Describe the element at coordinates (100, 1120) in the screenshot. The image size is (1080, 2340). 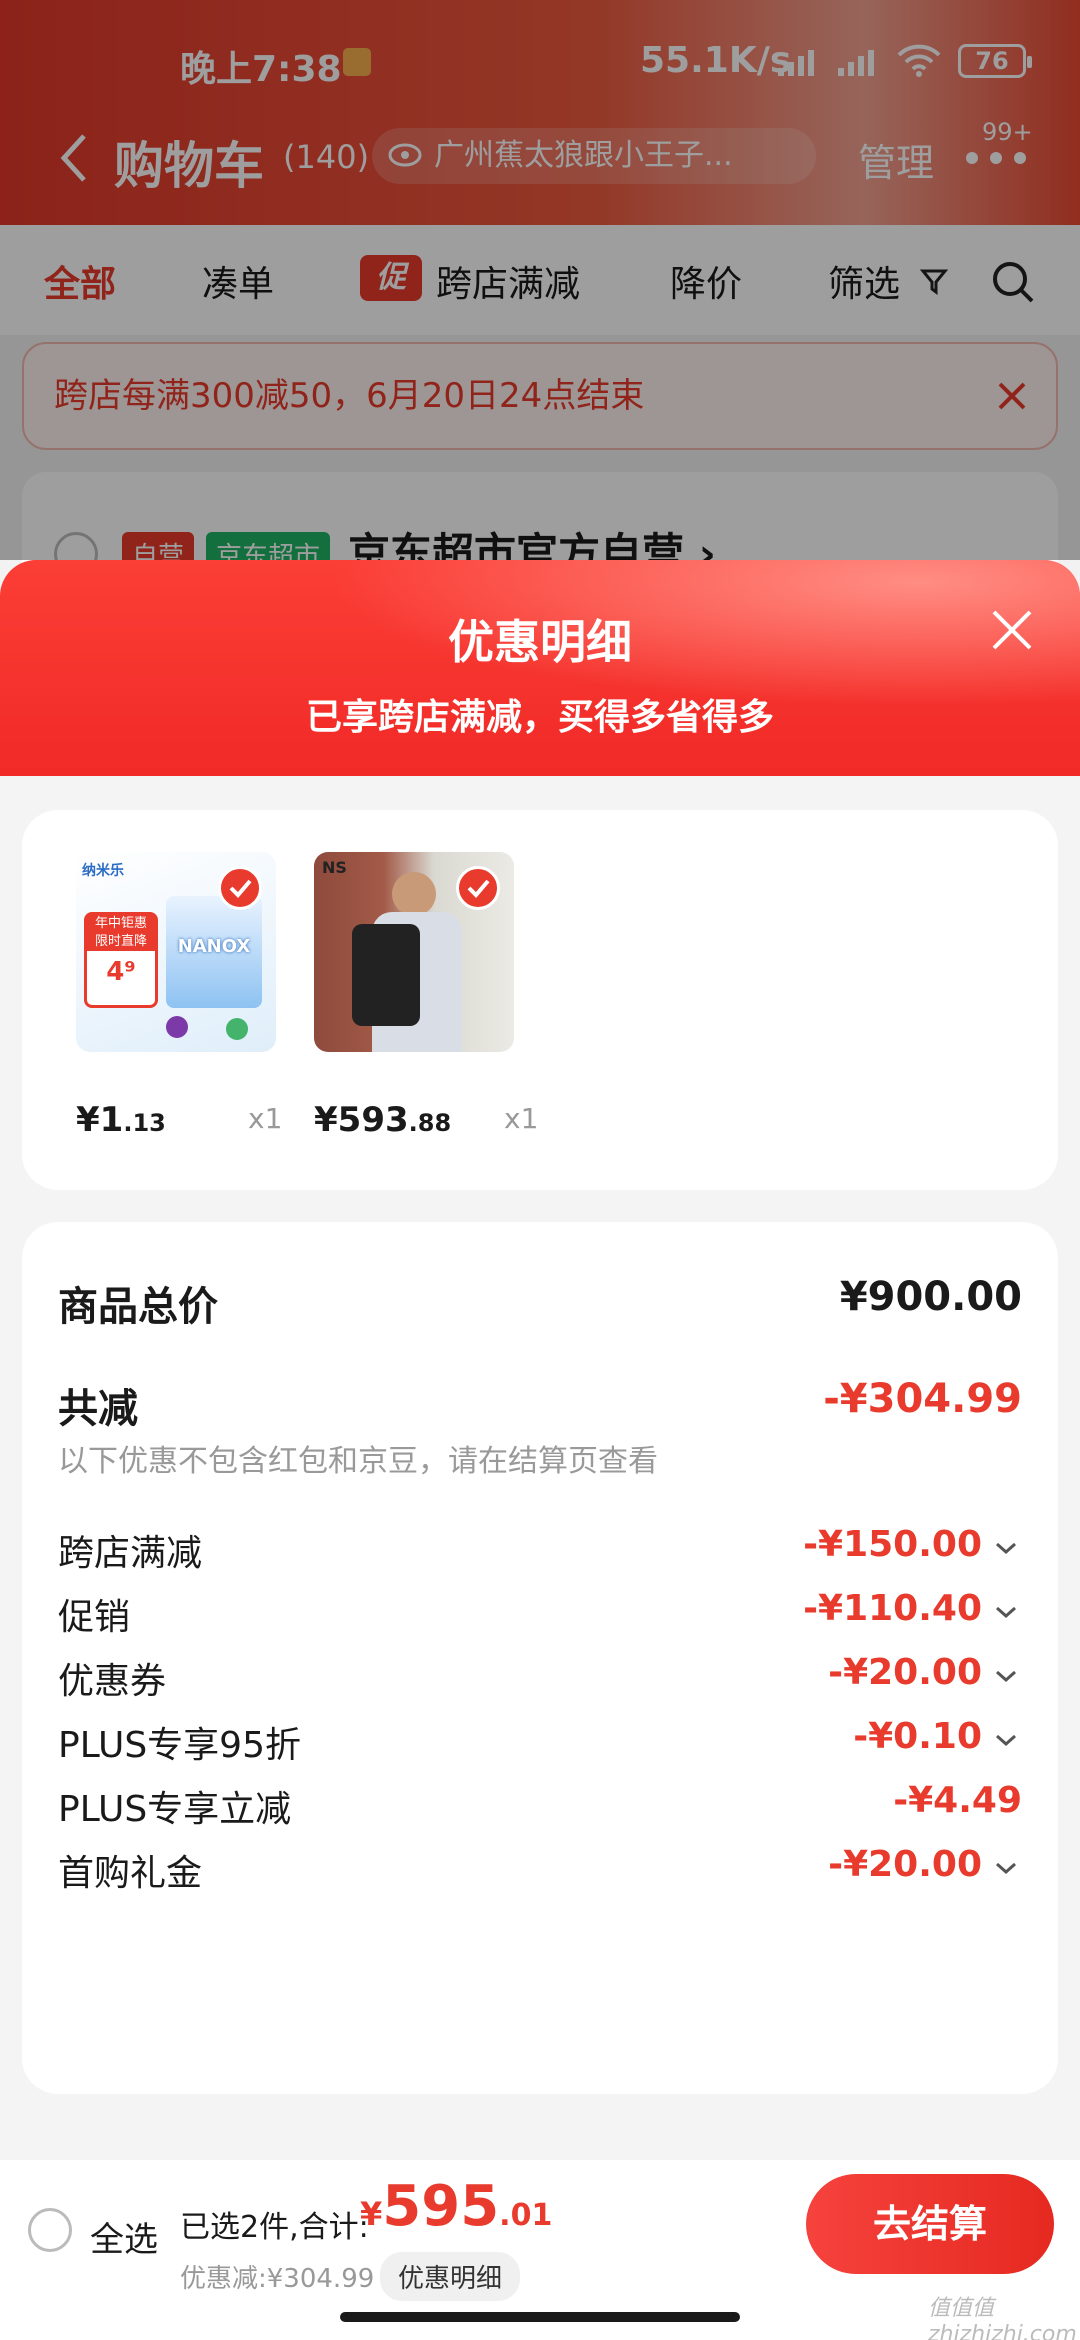
I see `price-integer: ¥1` at that location.